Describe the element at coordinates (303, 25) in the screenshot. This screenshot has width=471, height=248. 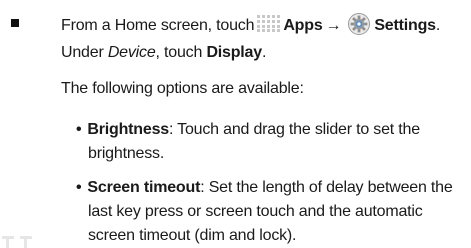
I see `apps-label: Apps` at that location.